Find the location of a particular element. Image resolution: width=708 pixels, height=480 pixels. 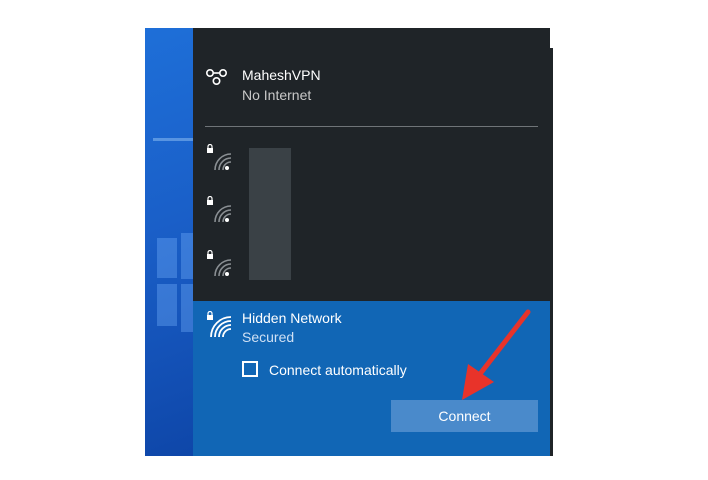

vpn-connection-item: MaheshVPN No Internet is located at coordinates (371, 87).